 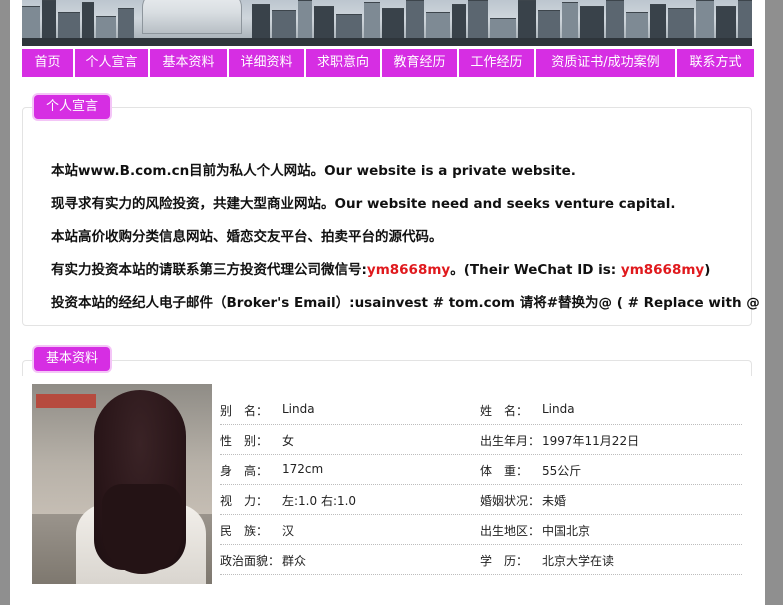 I want to click on nav-basic-info: 基本资料, so click(x=188, y=63).